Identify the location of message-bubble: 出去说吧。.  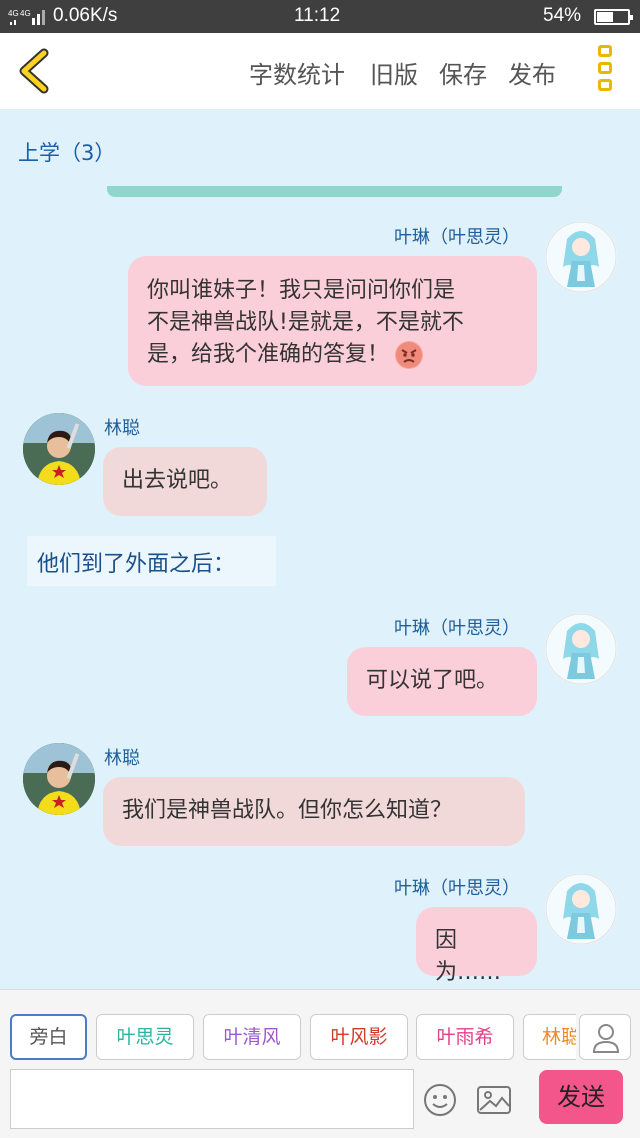
(185, 481).